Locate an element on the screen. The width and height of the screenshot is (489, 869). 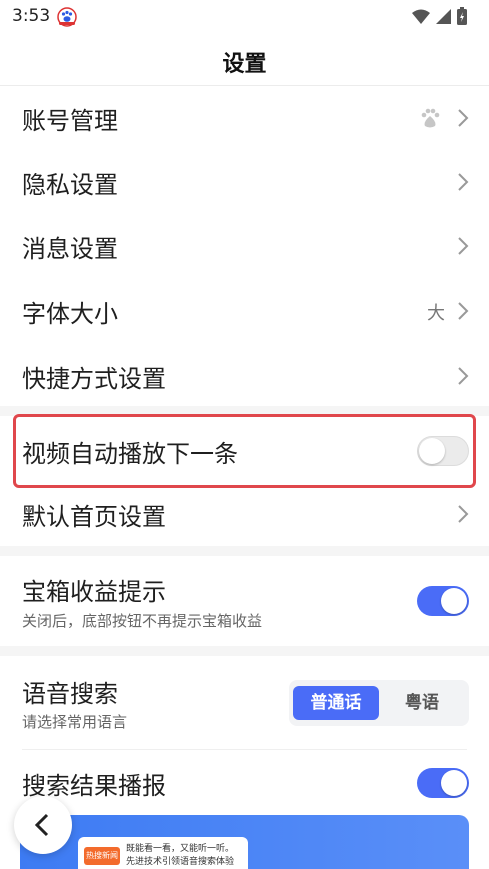
language-option-mandarin: 普通话 is located at coordinates (336, 703).